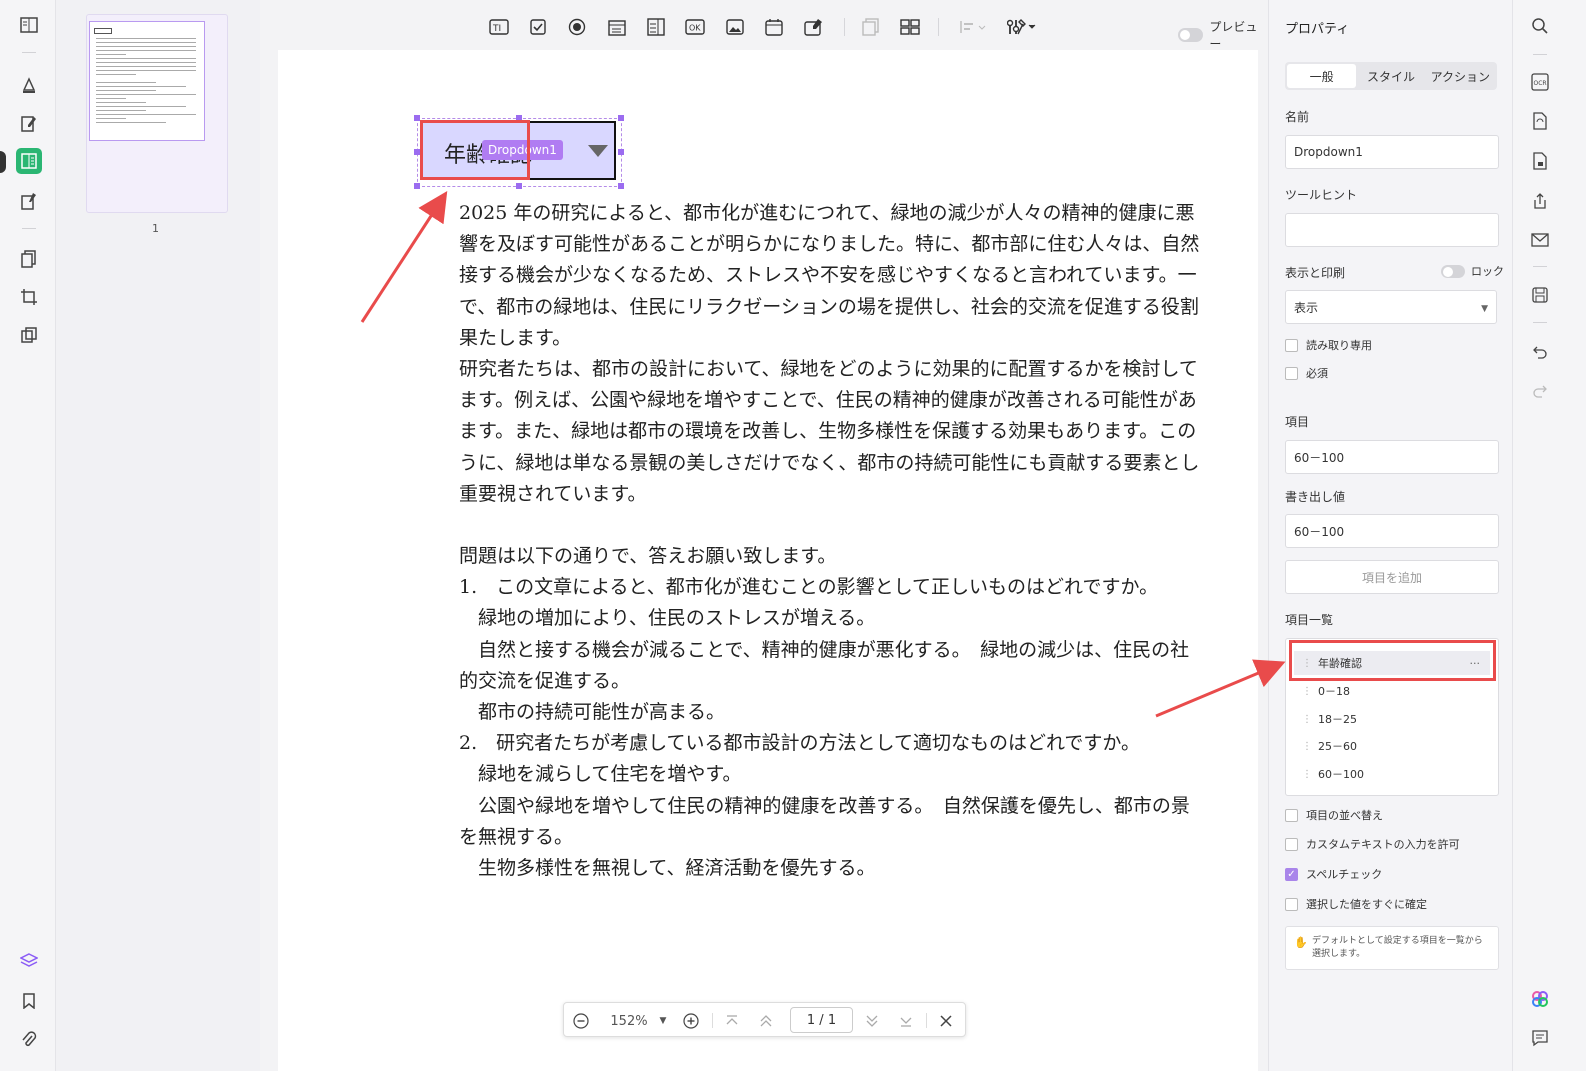 The image size is (1586, 1071). I want to click on list-item: ⋮ 25－60, so click(1392, 746).